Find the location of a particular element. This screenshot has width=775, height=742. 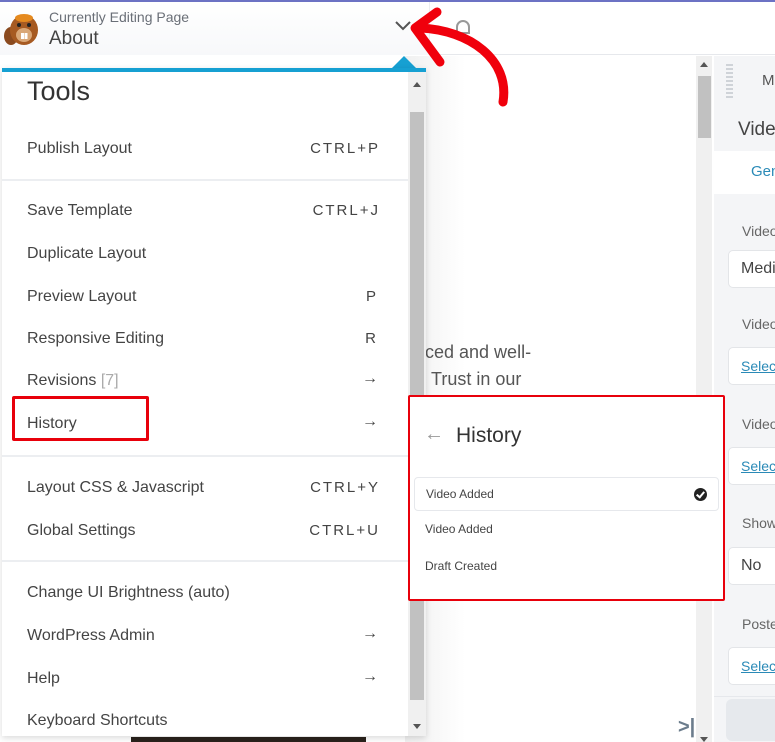

check-circle-icon is located at coordinates (700, 494).